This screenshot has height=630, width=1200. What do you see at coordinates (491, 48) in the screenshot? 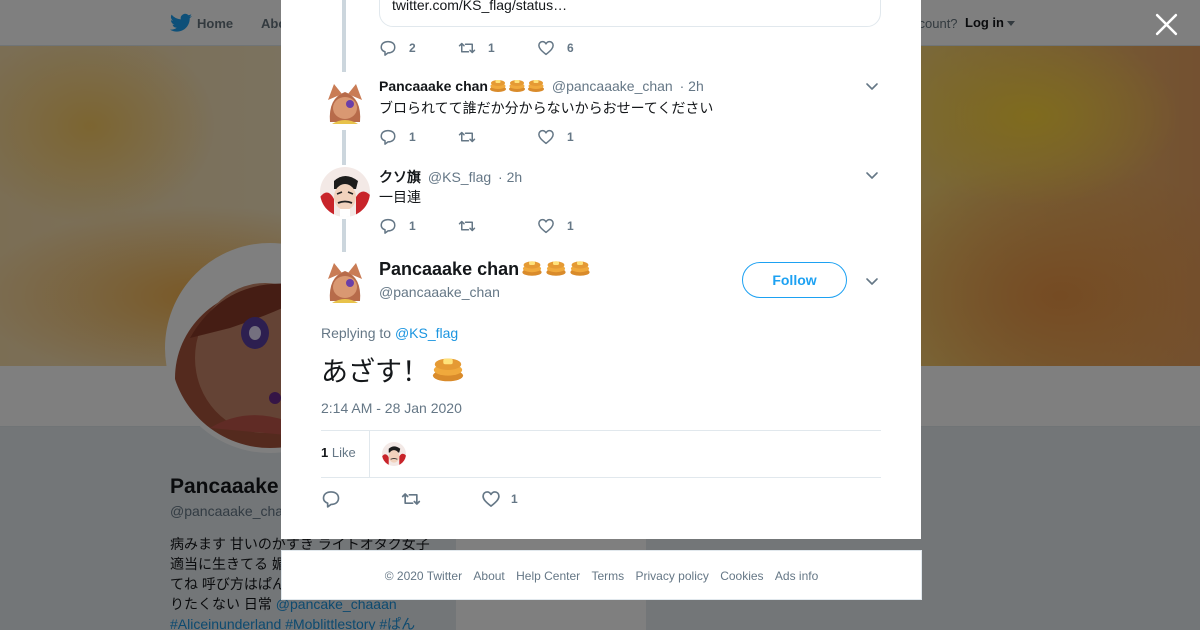
I see `retweet-count: 1` at bounding box center [491, 48].